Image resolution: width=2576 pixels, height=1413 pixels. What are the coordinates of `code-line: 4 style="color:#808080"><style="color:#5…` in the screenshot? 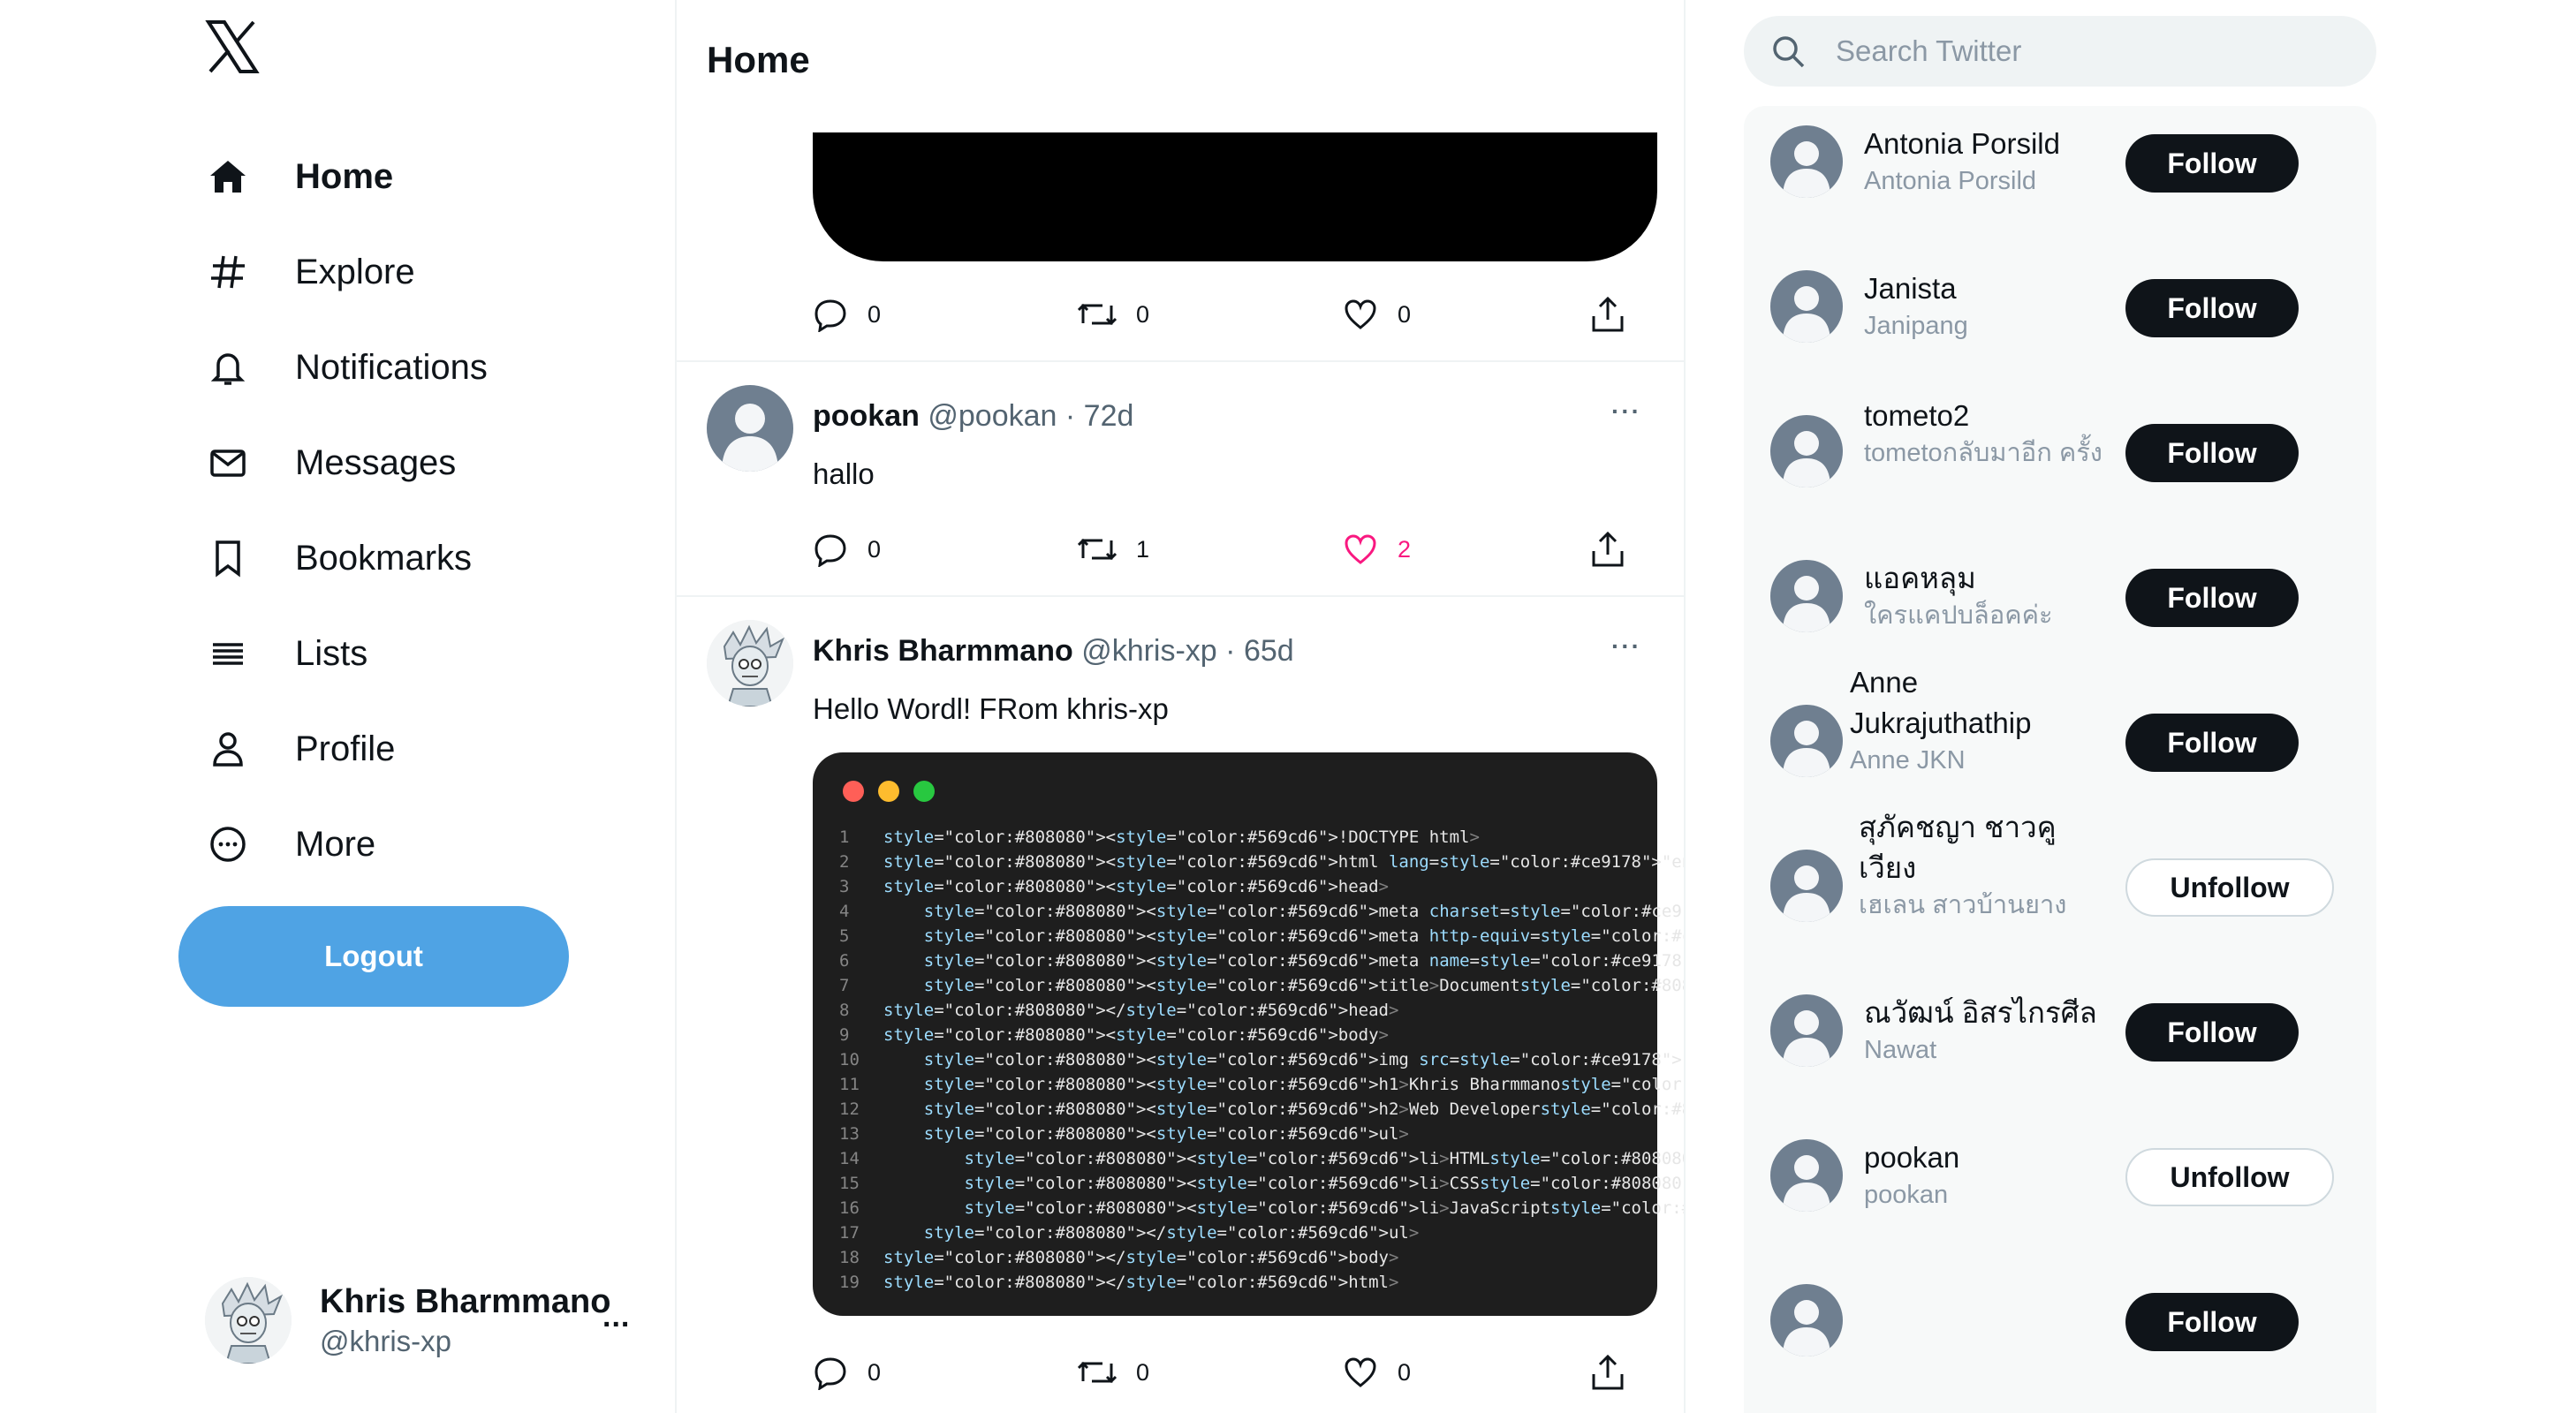 It's located at (1262, 912).